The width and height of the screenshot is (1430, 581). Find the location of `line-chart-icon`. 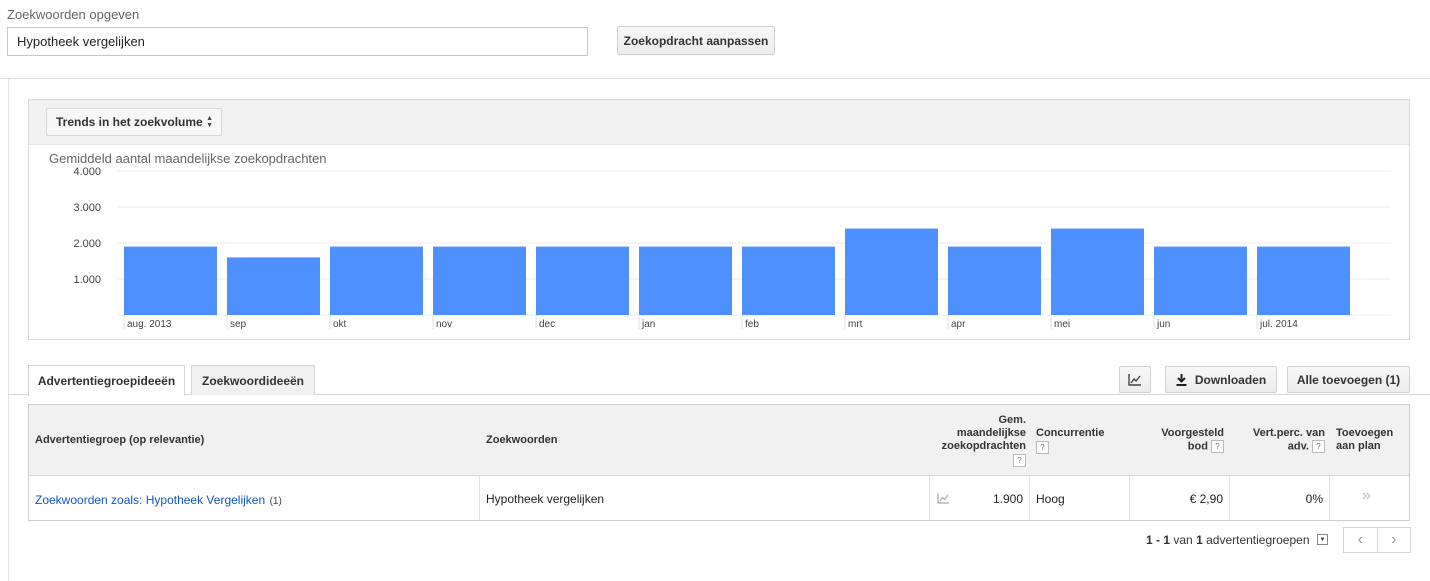

line-chart-icon is located at coordinates (1134, 379).